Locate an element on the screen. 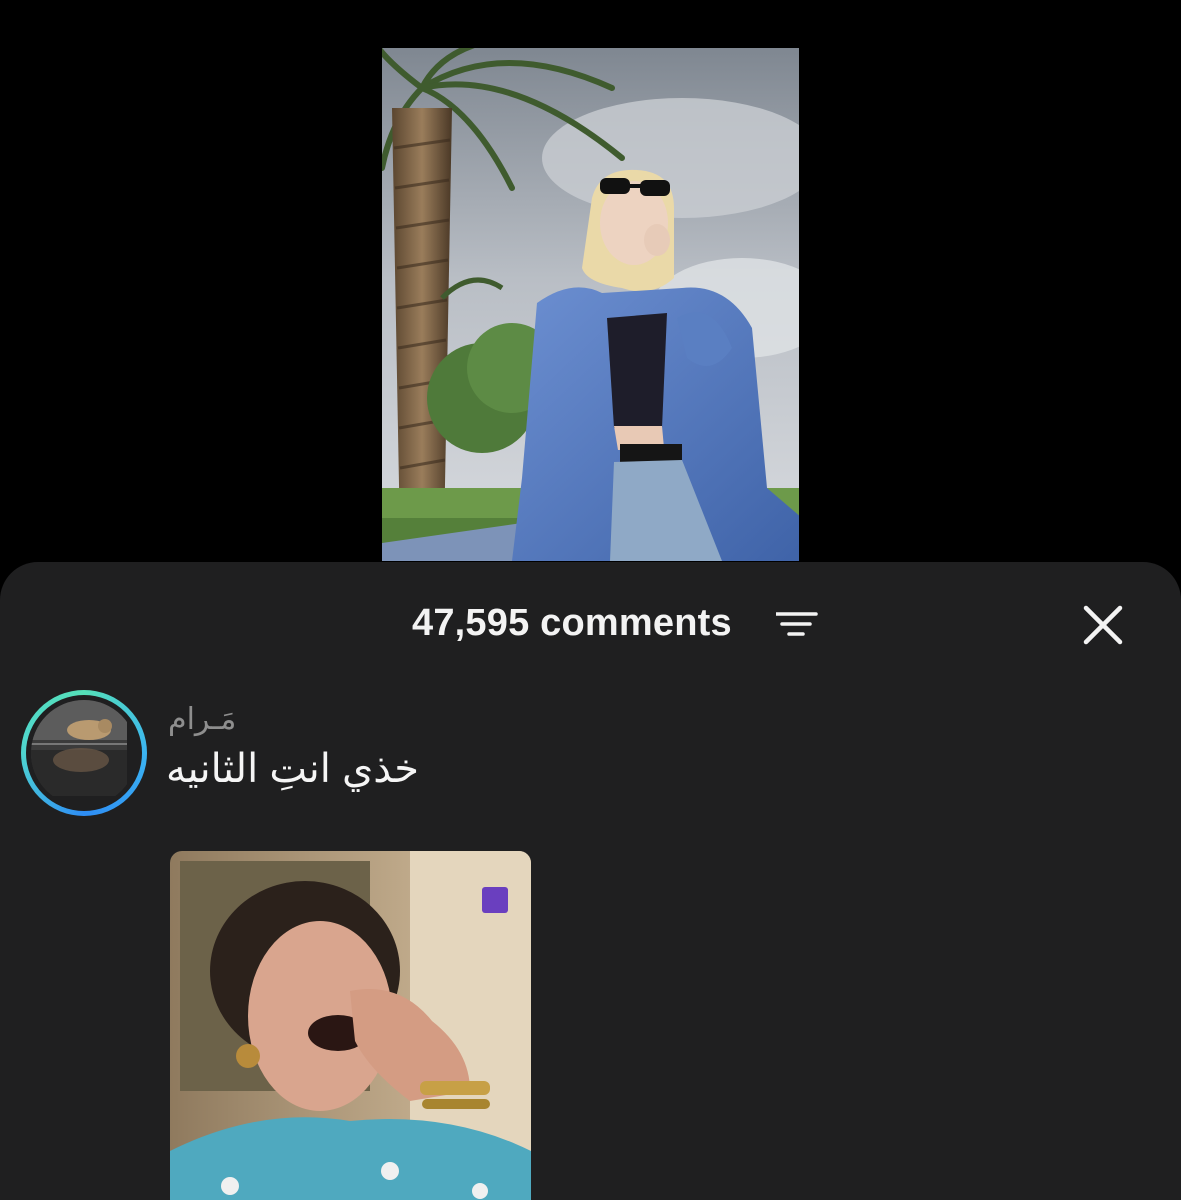 The width and height of the screenshot is (1181, 1200). comments-header: 47,595 comments is located at coordinates (590, 624).